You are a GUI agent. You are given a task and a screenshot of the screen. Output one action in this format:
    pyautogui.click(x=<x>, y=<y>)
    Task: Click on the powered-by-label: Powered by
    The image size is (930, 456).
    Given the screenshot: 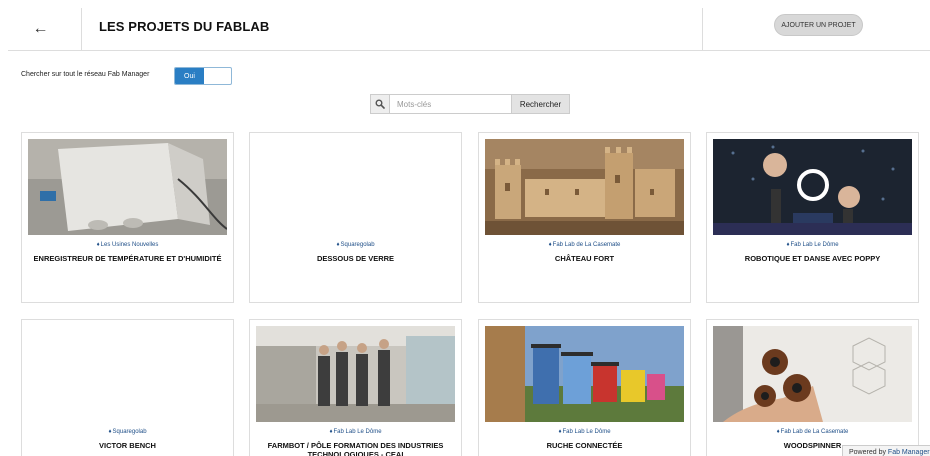 What is the action you would take?
    pyautogui.click(x=867, y=452)
    